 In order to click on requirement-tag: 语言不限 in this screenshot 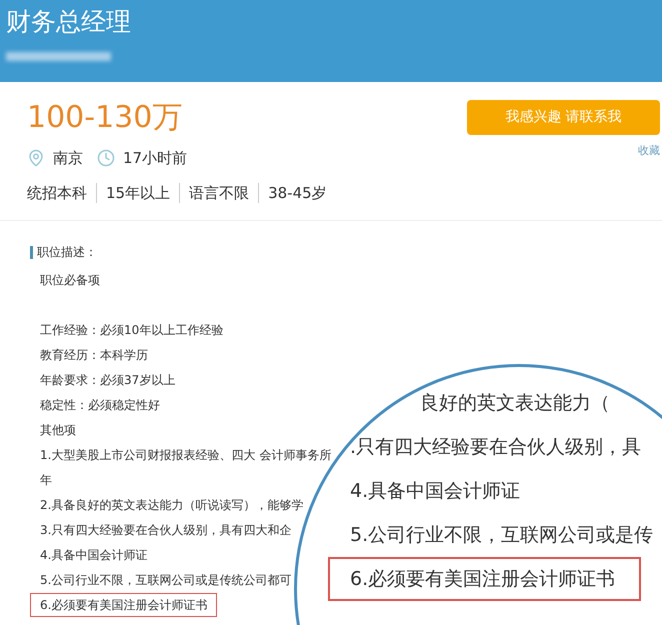, I will do `click(219, 193)`.